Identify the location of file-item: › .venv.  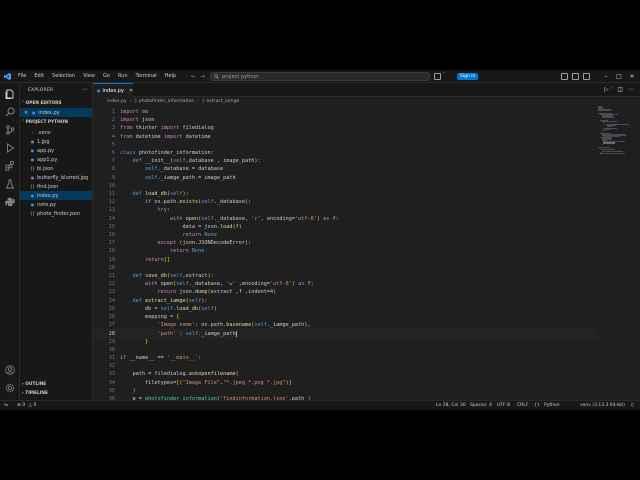
(56, 132).